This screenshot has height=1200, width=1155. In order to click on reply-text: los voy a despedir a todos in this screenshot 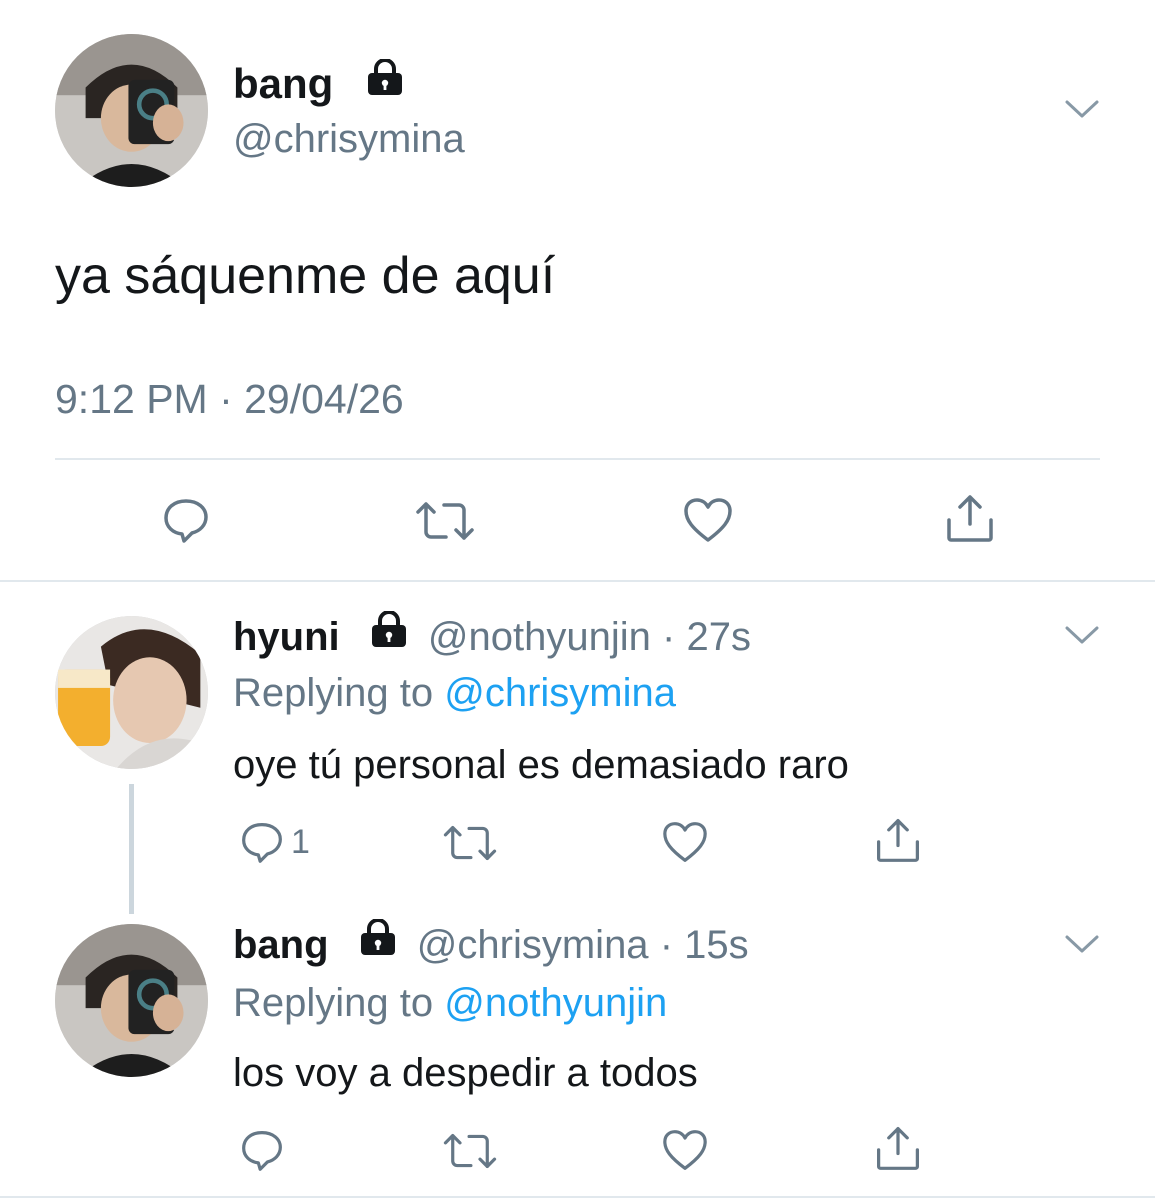, I will do `click(465, 1073)`.